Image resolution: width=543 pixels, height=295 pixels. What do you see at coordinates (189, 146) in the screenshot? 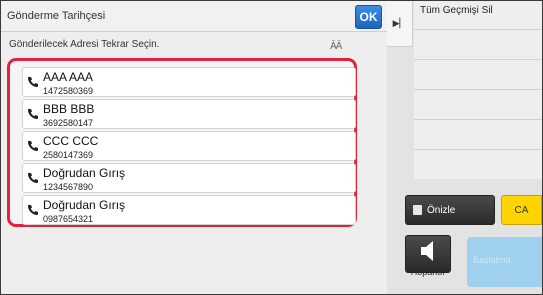
I see `list-item: CCC CCC 2580147369` at bounding box center [189, 146].